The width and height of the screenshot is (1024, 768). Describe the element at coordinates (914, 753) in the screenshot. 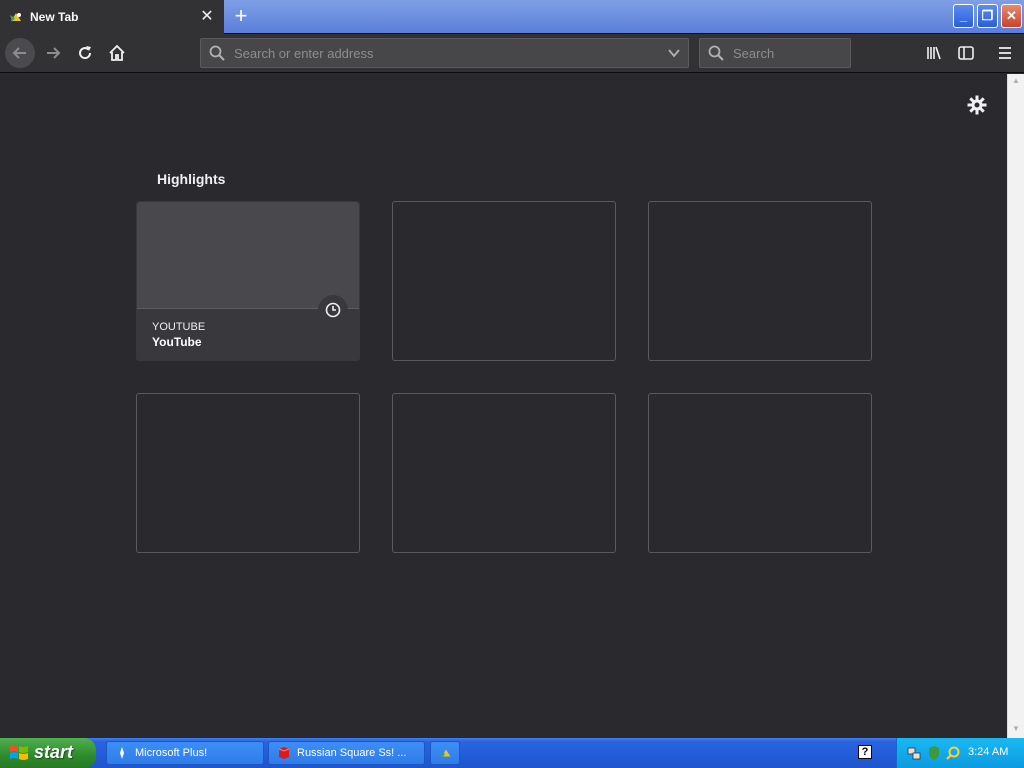

I see `network-icon` at that location.